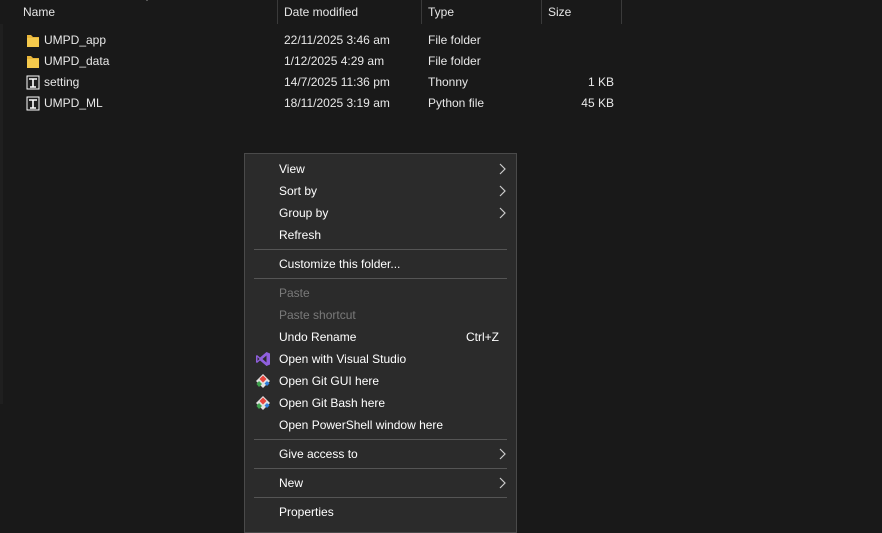 The image size is (882, 533). I want to click on menu-item-sort-by: Sort by, so click(380, 191).